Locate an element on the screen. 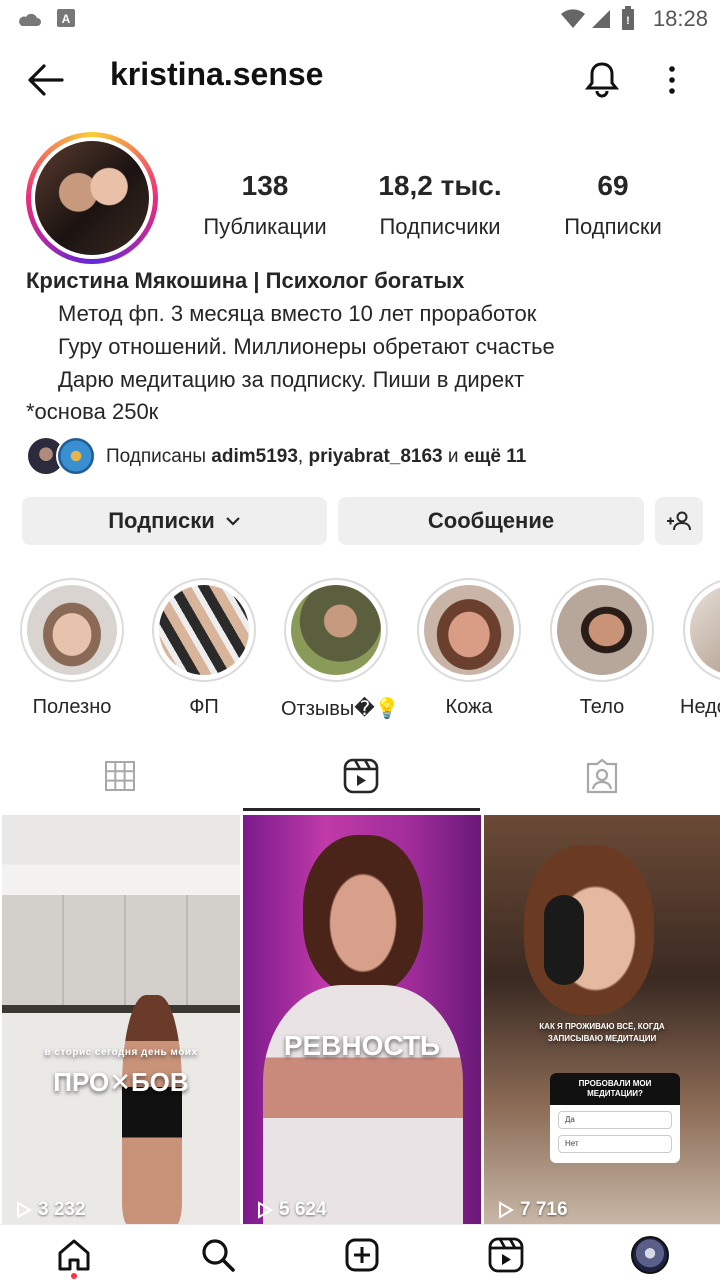 This screenshot has height=1280, width=720. status-time: 18:28 is located at coordinates (680, 18).